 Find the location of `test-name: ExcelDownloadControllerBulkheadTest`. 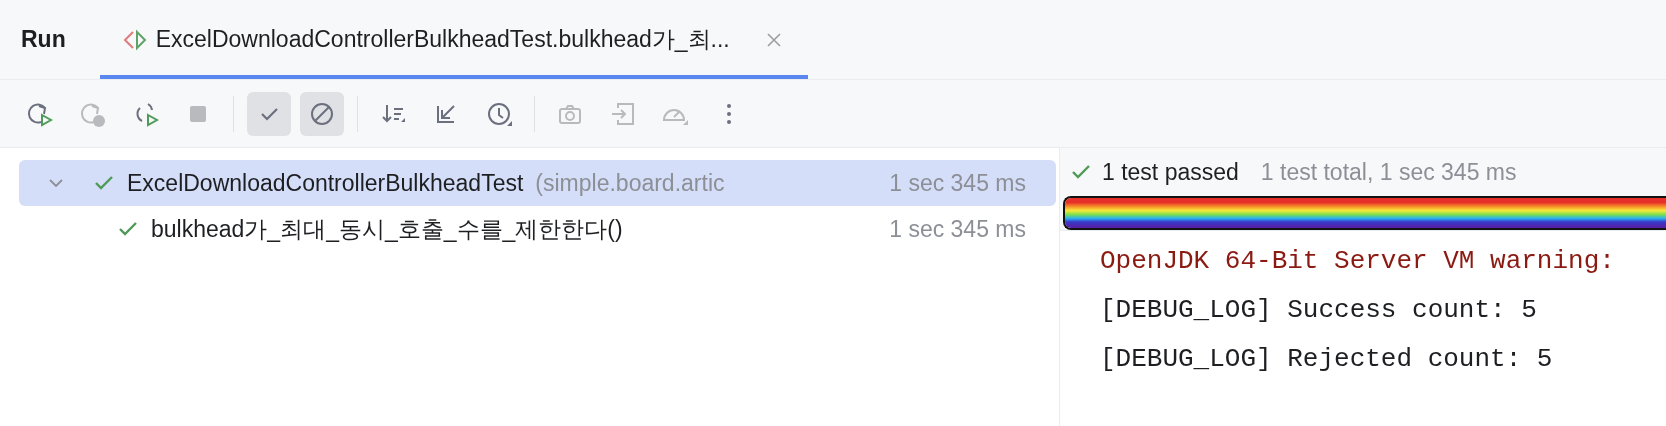

test-name: ExcelDownloadControllerBulkheadTest is located at coordinates (325, 183).